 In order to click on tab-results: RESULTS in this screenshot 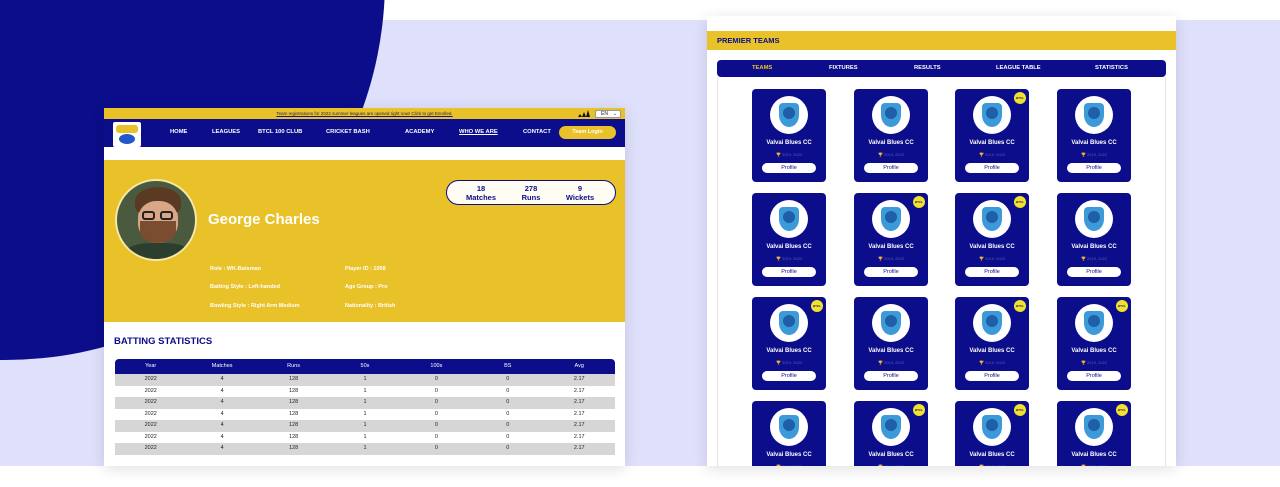, I will do `click(927, 68)`.